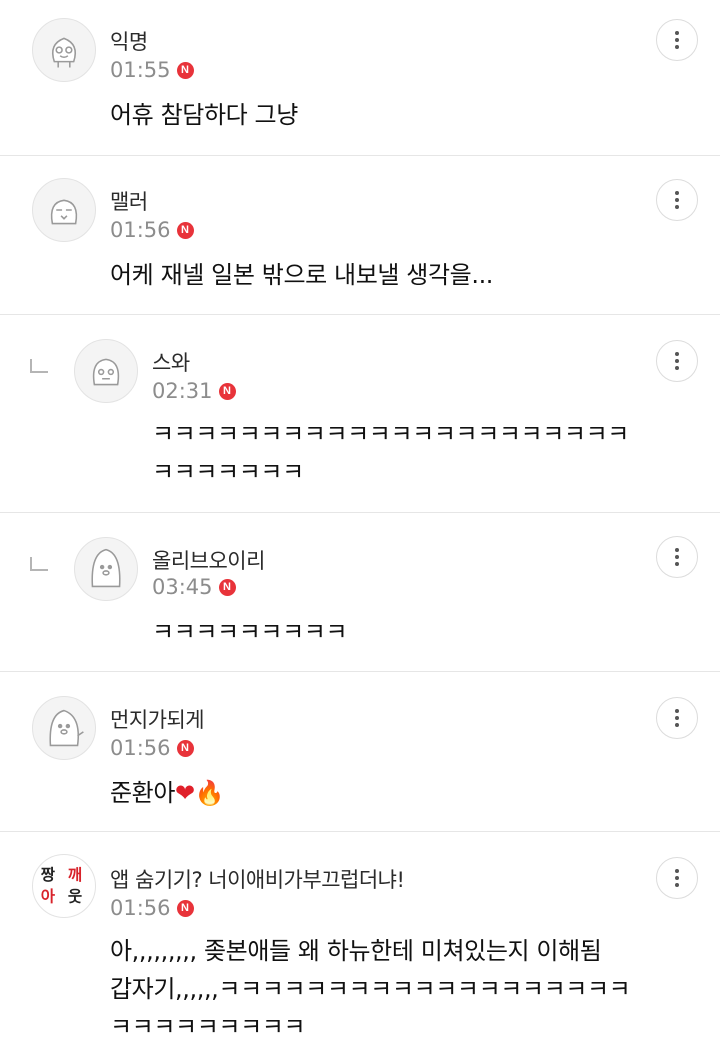  I want to click on comment-line: 갑자기,,,,,,ㅋㅋㅋㅋㅋㅋㅋㅋㅋㅋㅋㅋㅋㅋㅋㅋㅋㅋㅋ, so click(370, 989).